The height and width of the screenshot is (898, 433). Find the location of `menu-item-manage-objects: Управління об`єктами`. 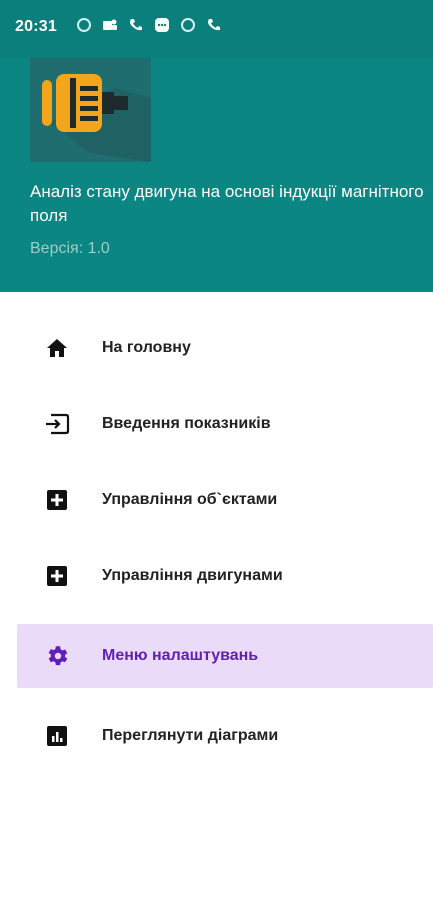

menu-item-manage-objects: Управління об`єктами is located at coordinates (225, 500).